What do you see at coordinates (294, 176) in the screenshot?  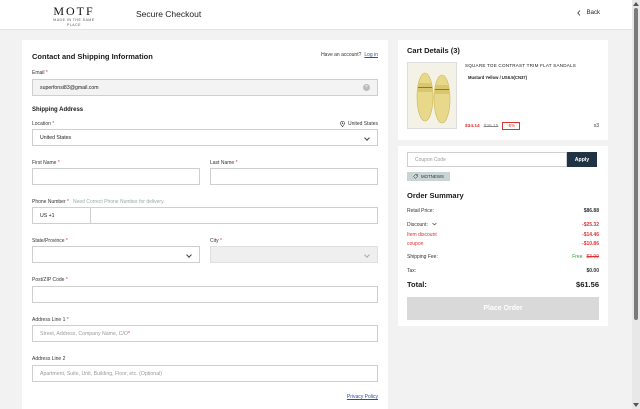 I see `last-name-field` at bounding box center [294, 176].